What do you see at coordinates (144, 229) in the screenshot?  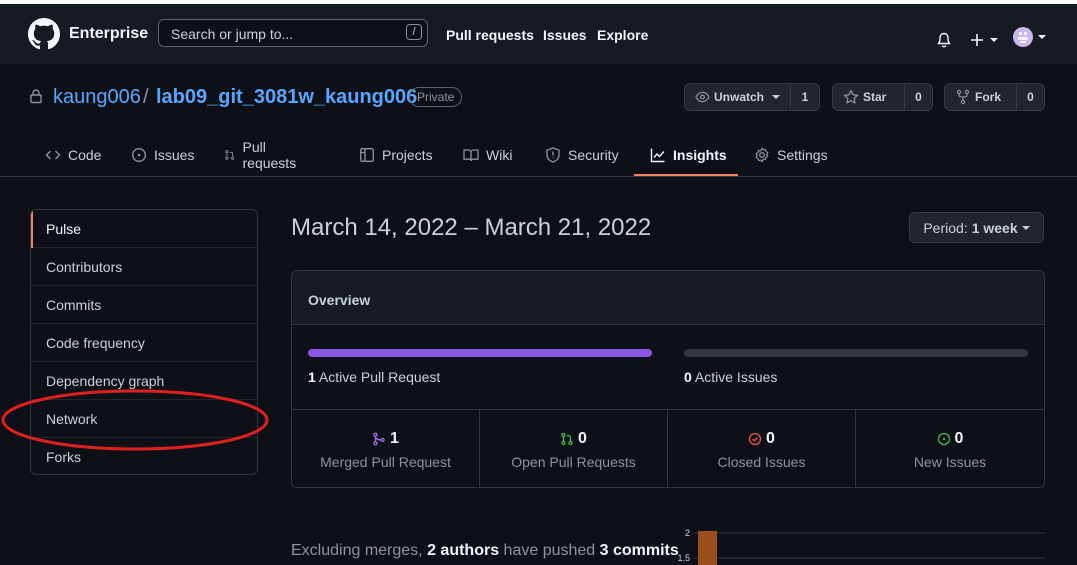 I see `sidebar-item-pulse: Pulse` at bounding box center [144, 229].